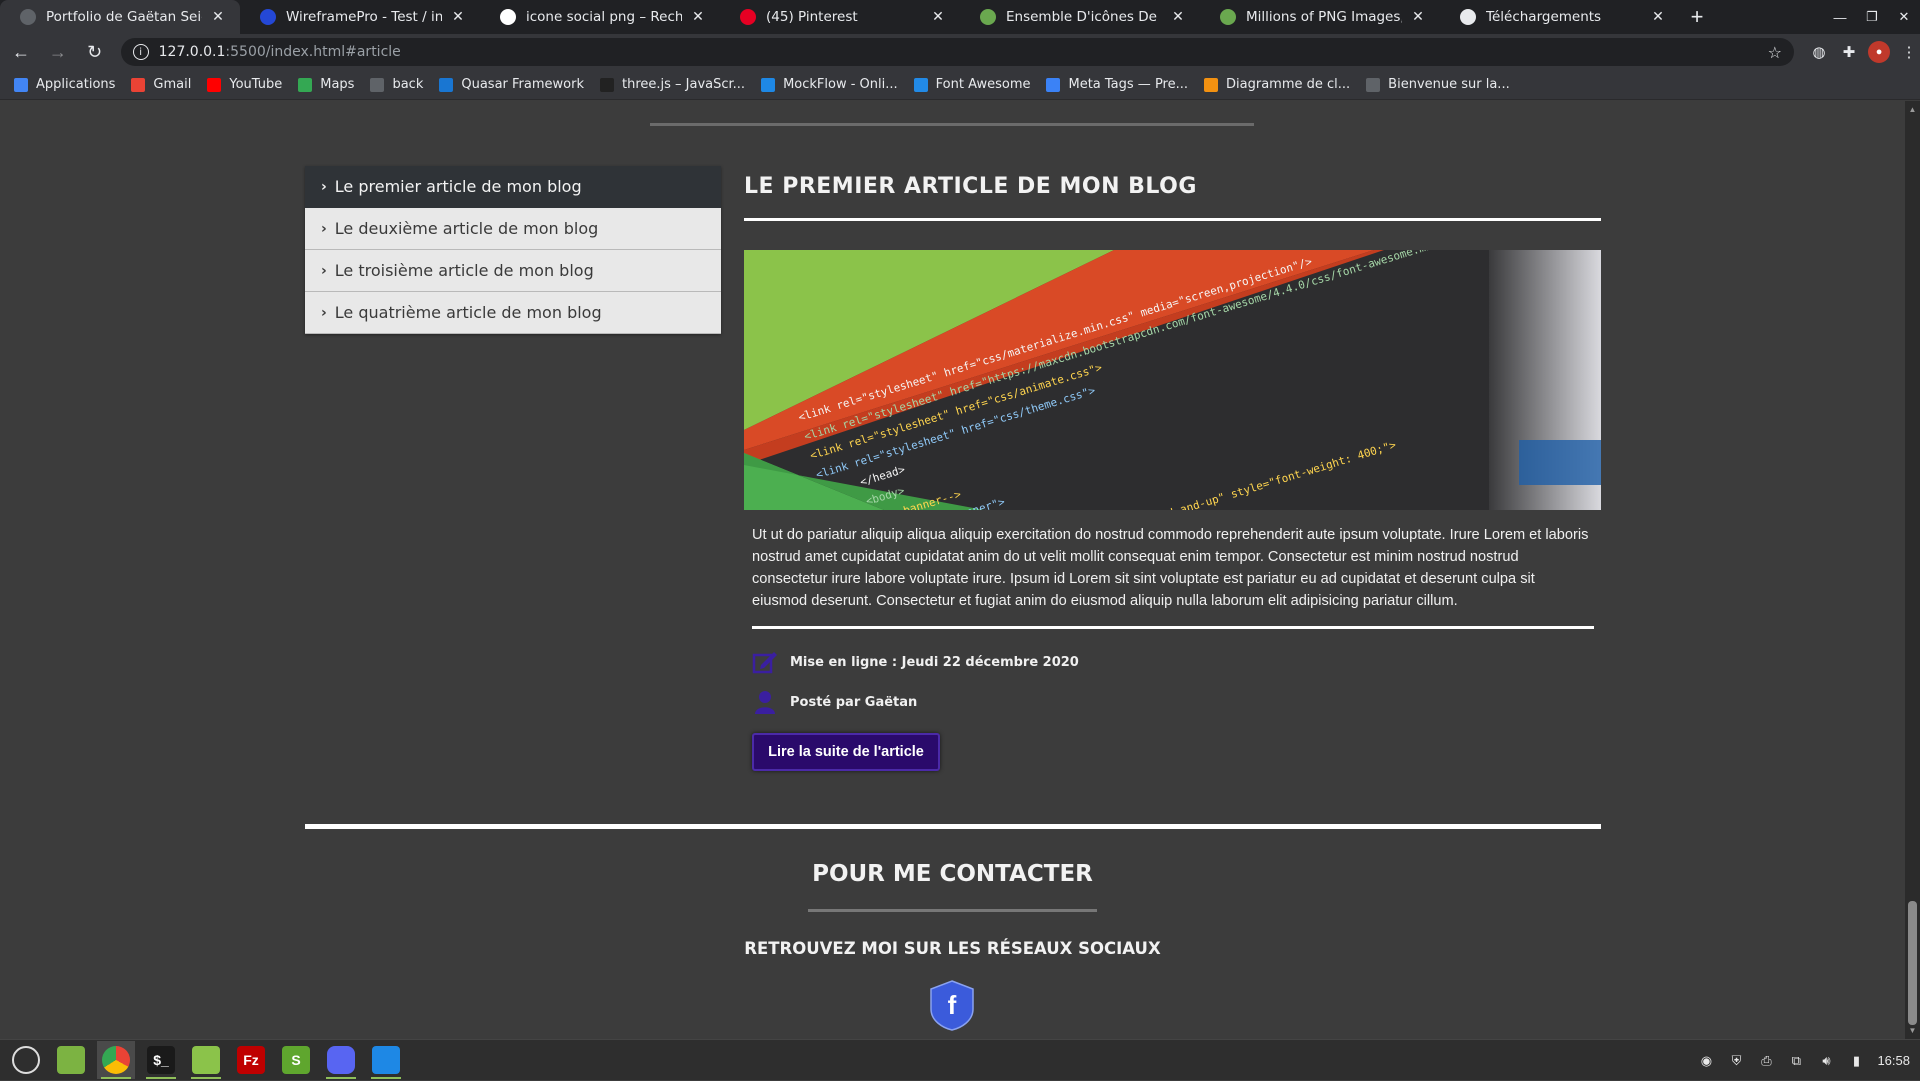 This screenshot has height=1081, width=1920. Describe the element at coordinates (140, 52) in the screenshot. I see `site-info-icon: i` at that location.